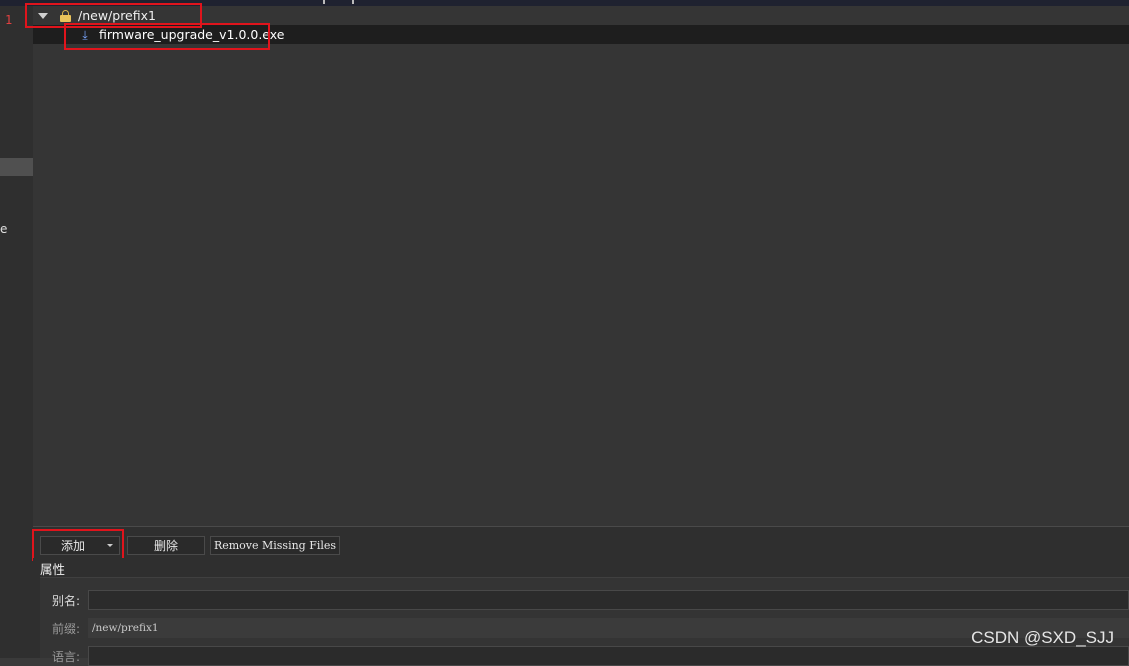 The width and height of the screenshot is (1129, 666). What do you see at coordinates (584, 622) in the screenshot?
I see `properties-form: 别名: 前缀: /new/prefix1 语言:` at bounding box center [584, 622].